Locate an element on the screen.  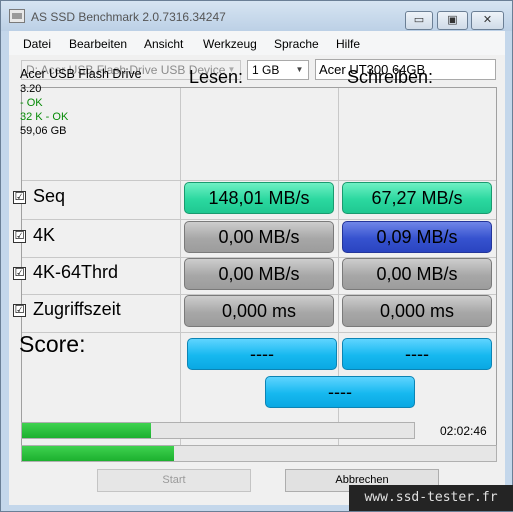
checkbox-4k: ☑ is located at coordinates (19, 236).